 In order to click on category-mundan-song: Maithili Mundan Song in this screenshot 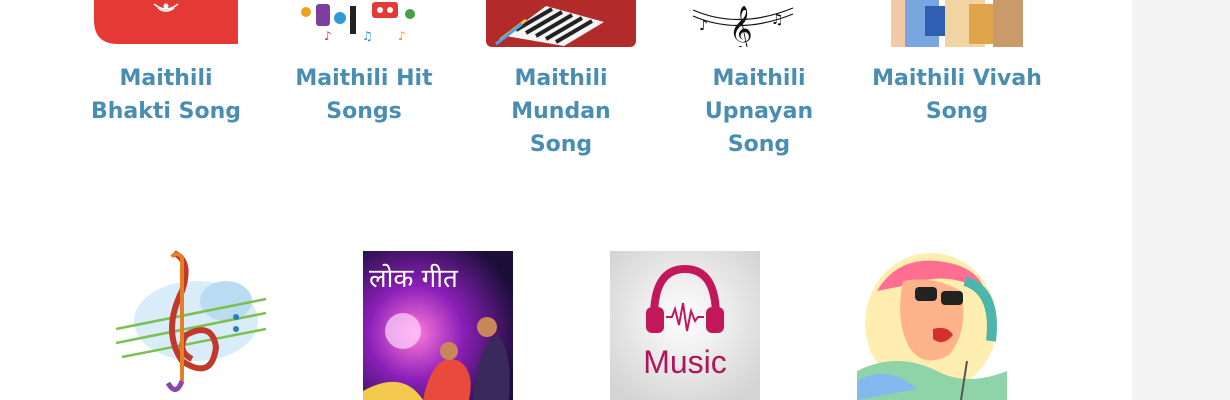, I will do `click(561, 85)`.